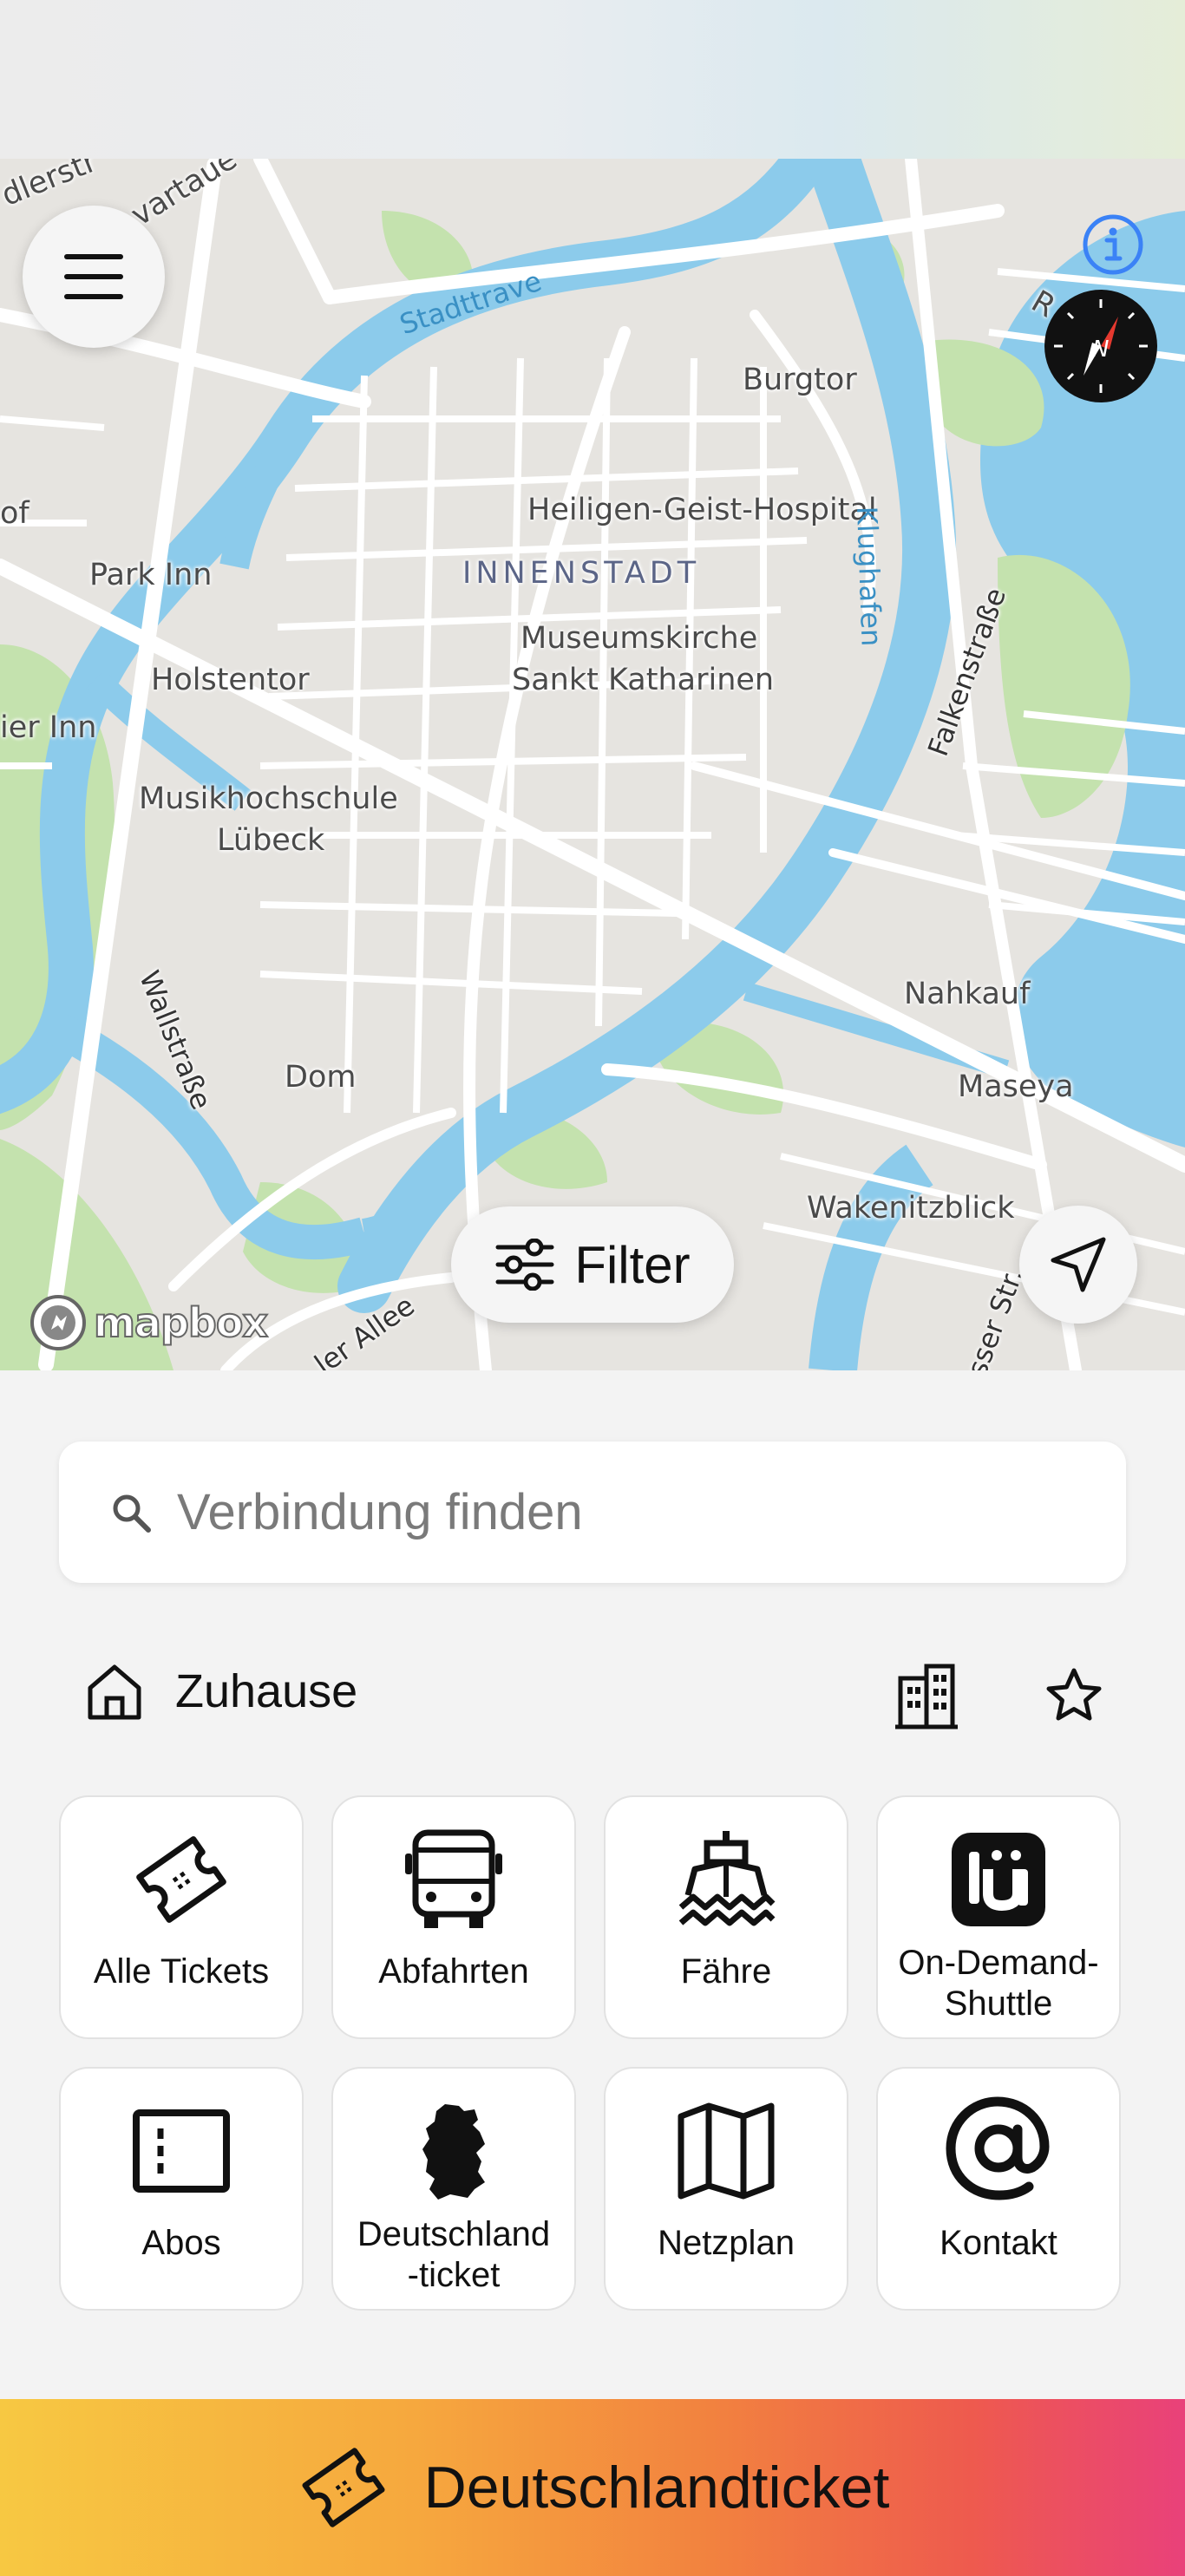 The height and width of the screenshot is (2576, 1185). What do you see at coordinates (656, 2487) in the screenshot?
I see `banner-label: Deutschlandticket` at bounding box center [656, 2487].